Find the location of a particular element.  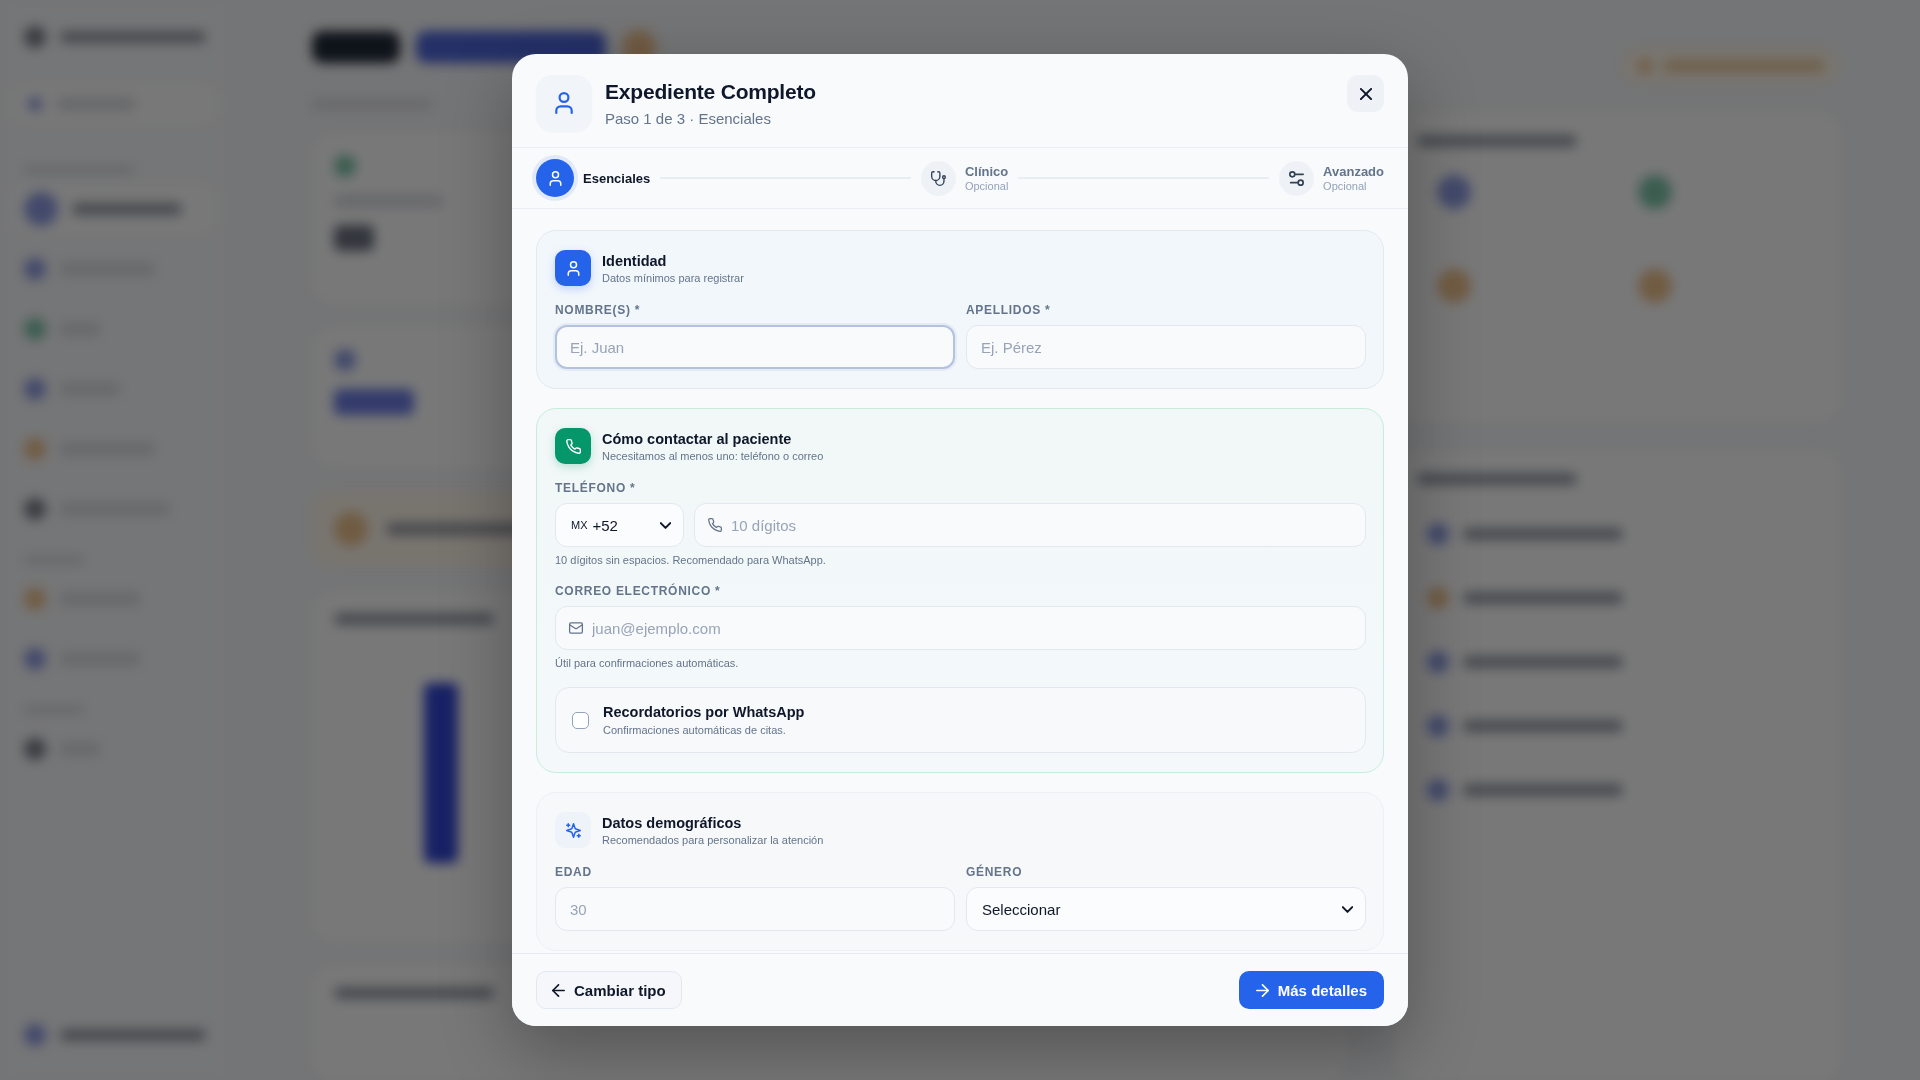

section-title: Identidad is located at coordinates (634, 260).